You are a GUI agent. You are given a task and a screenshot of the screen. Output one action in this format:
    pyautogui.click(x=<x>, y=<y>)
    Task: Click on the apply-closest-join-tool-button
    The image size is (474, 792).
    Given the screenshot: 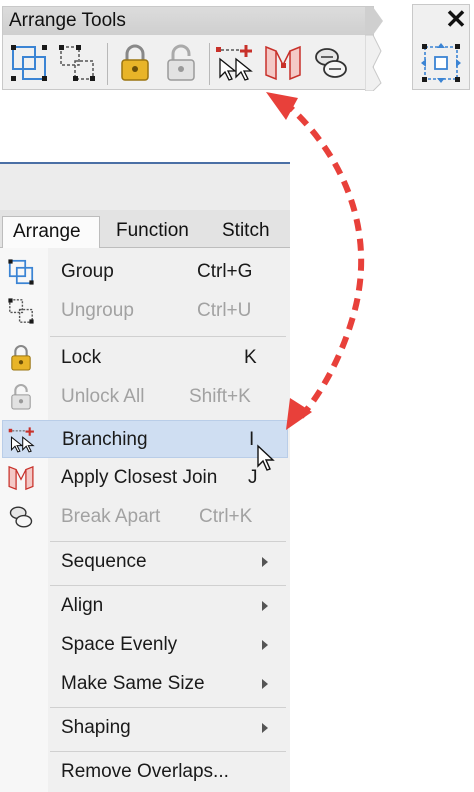 What is the action you would take?
    pyautogui.click(x=283, y=63)
    